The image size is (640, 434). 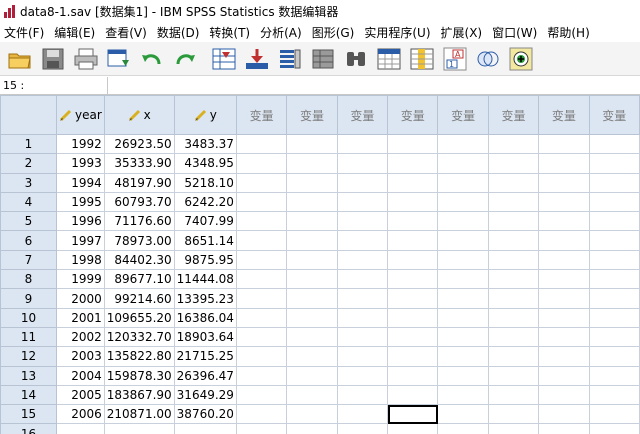 I want to click on row-number: 9, so click(x=28, y=298).